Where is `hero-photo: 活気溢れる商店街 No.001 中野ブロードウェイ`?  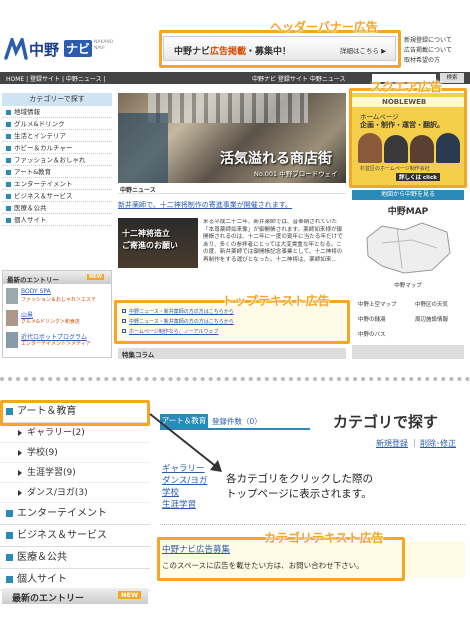
hero-photo: 活気溢れる商店街 No.001 中野ブロードウェイ is located at coordinates (232, 138).